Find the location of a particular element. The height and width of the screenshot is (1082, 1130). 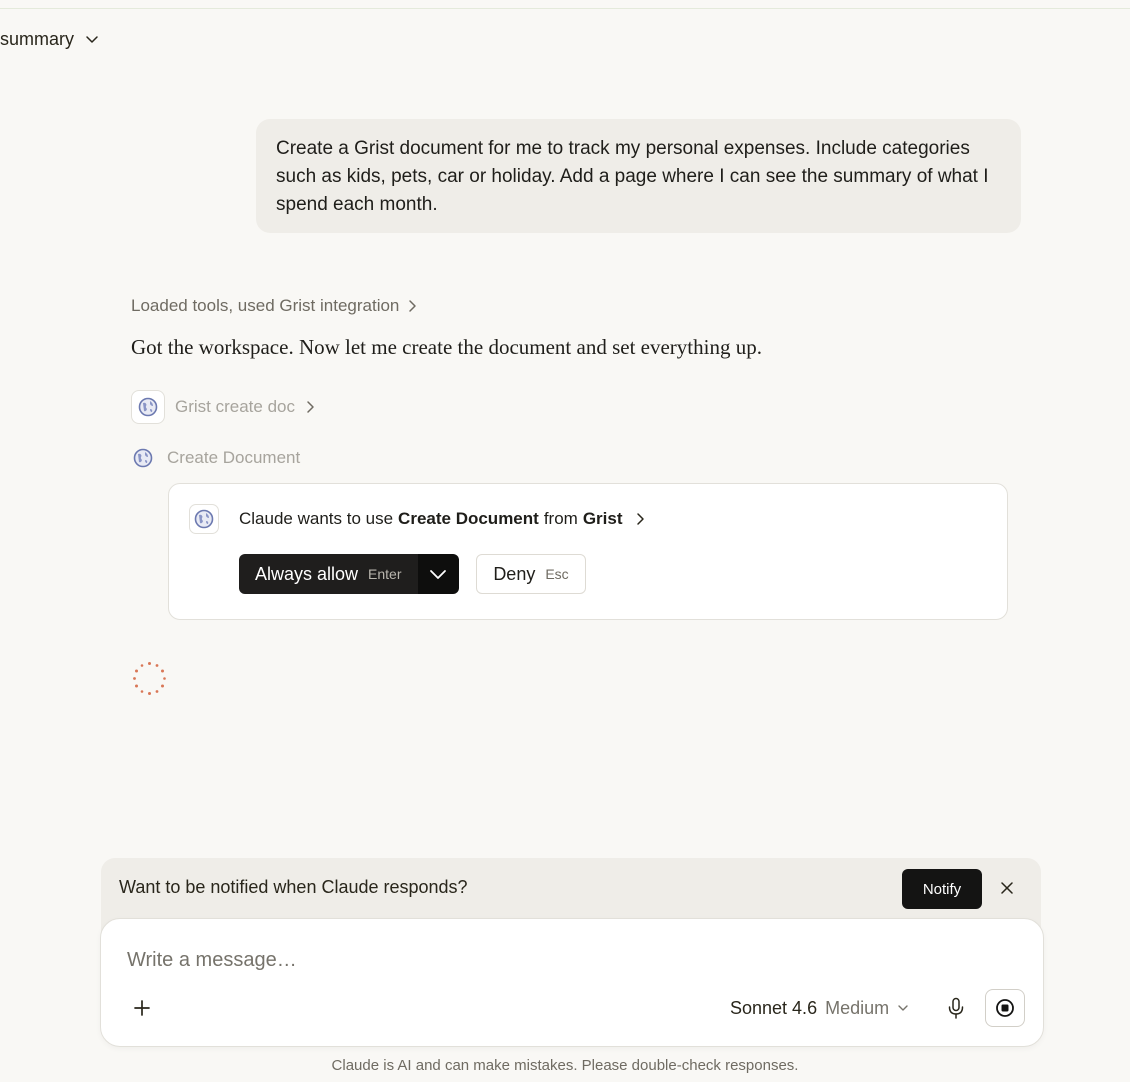

model-effort: Medium is located at coordinates (857, 1007).